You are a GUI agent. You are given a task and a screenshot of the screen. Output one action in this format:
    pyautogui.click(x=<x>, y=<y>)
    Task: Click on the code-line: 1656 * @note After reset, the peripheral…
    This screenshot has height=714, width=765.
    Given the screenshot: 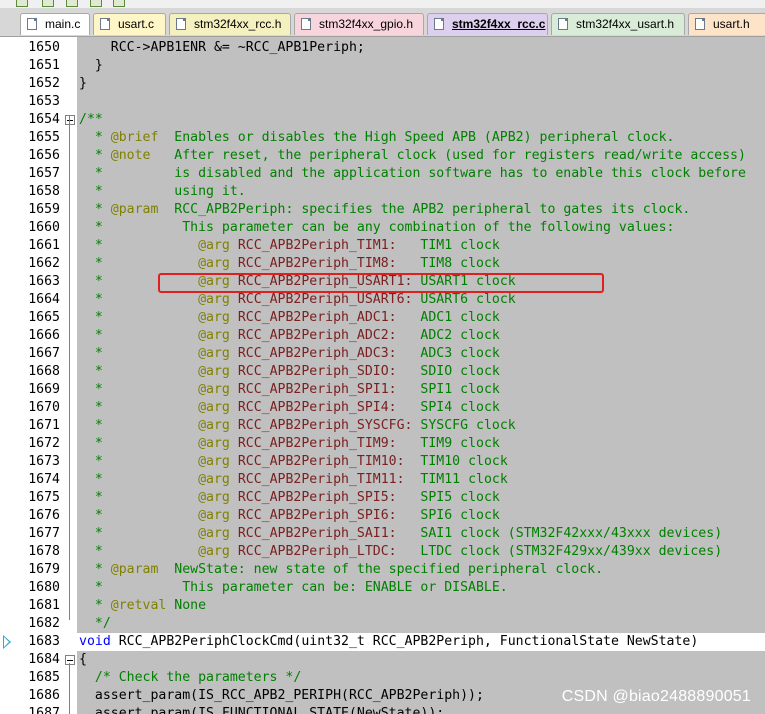 What is the action you would take?
    pyautogui.click(x=382, y=156)
    